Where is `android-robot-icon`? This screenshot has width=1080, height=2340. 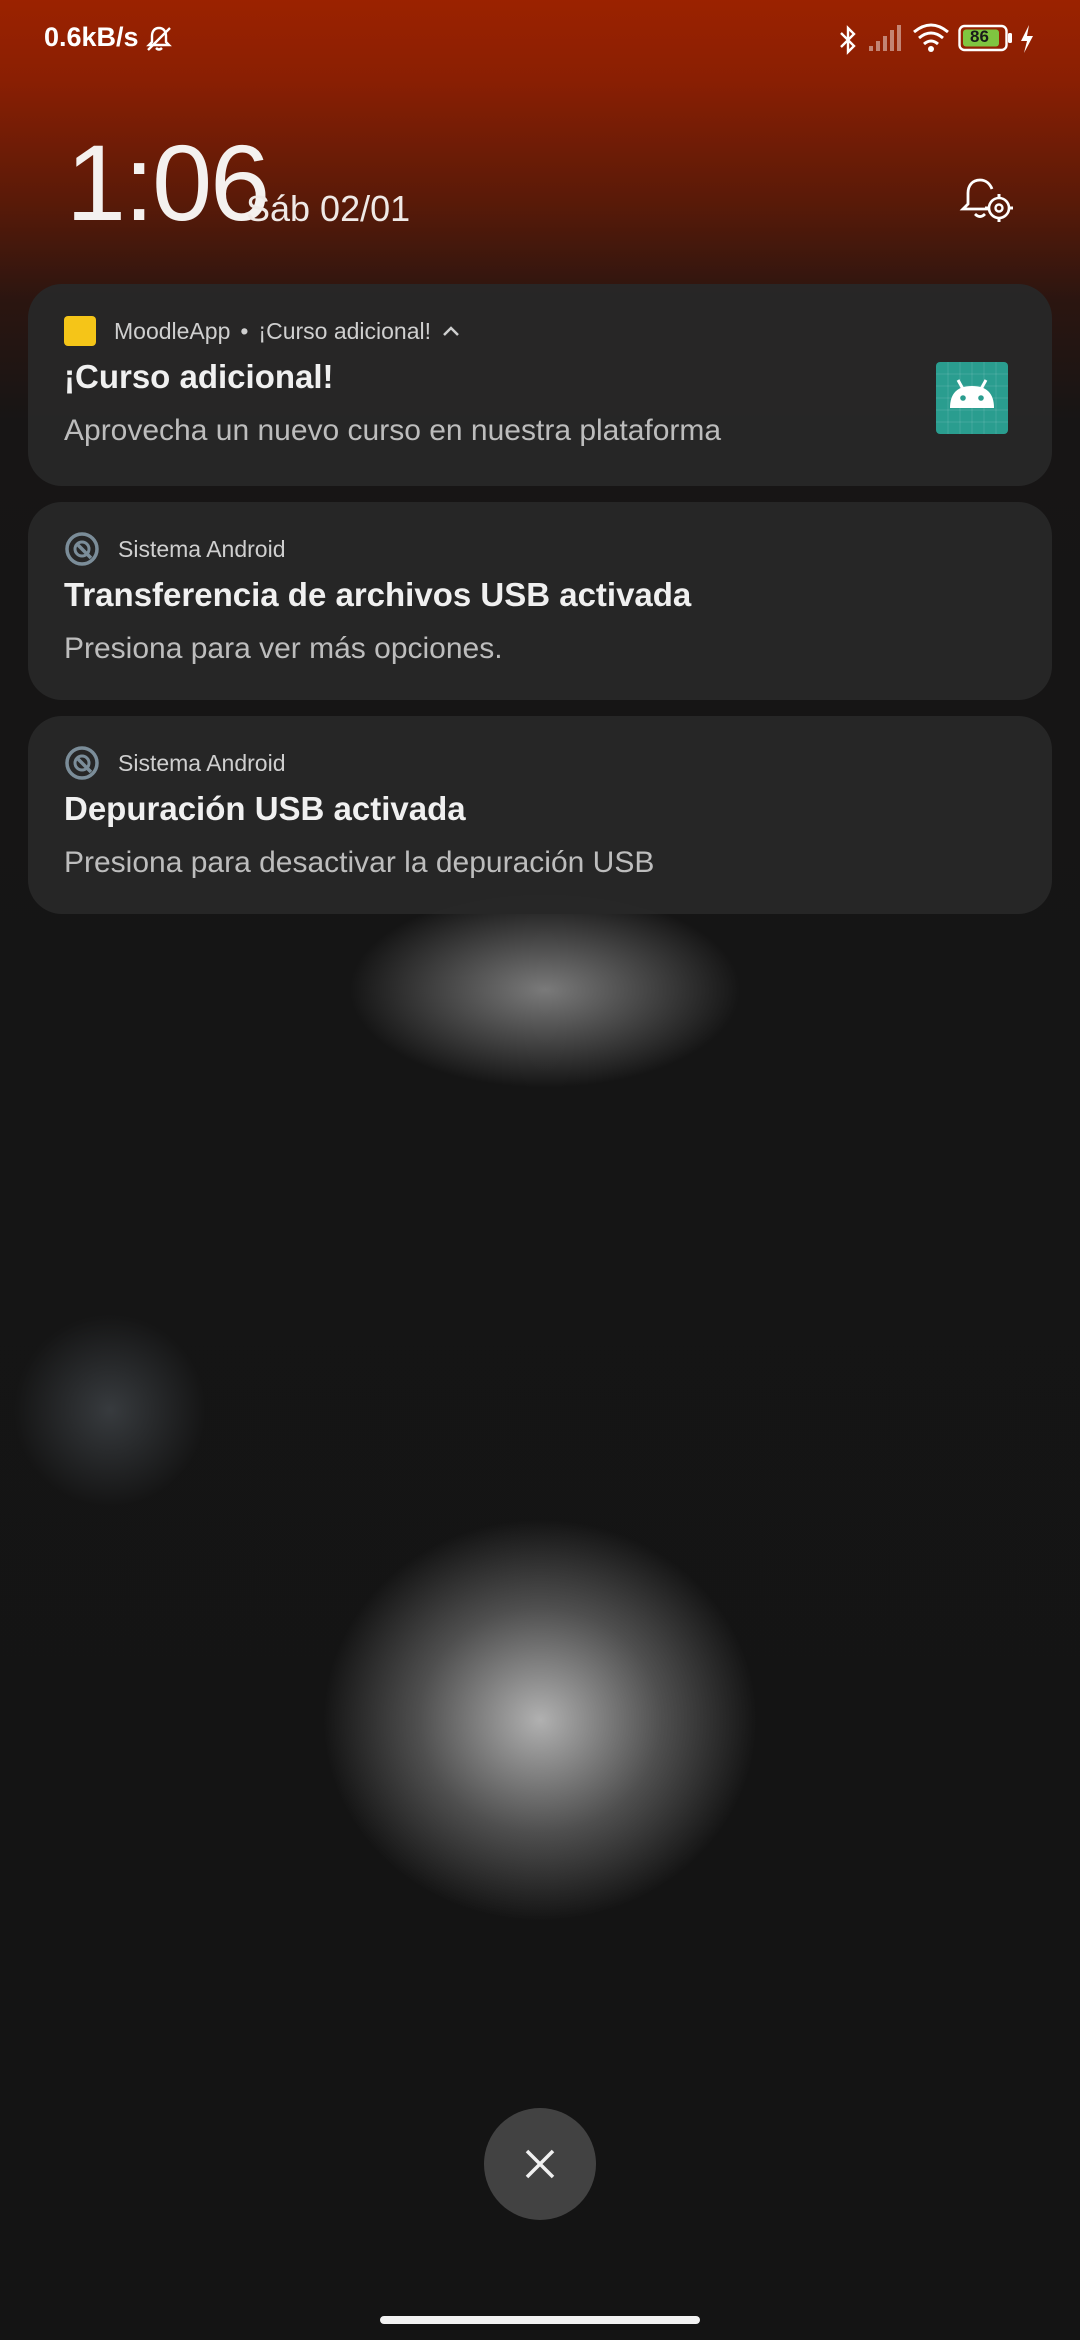 android-robot-icon is located at coordinates (972, 398).